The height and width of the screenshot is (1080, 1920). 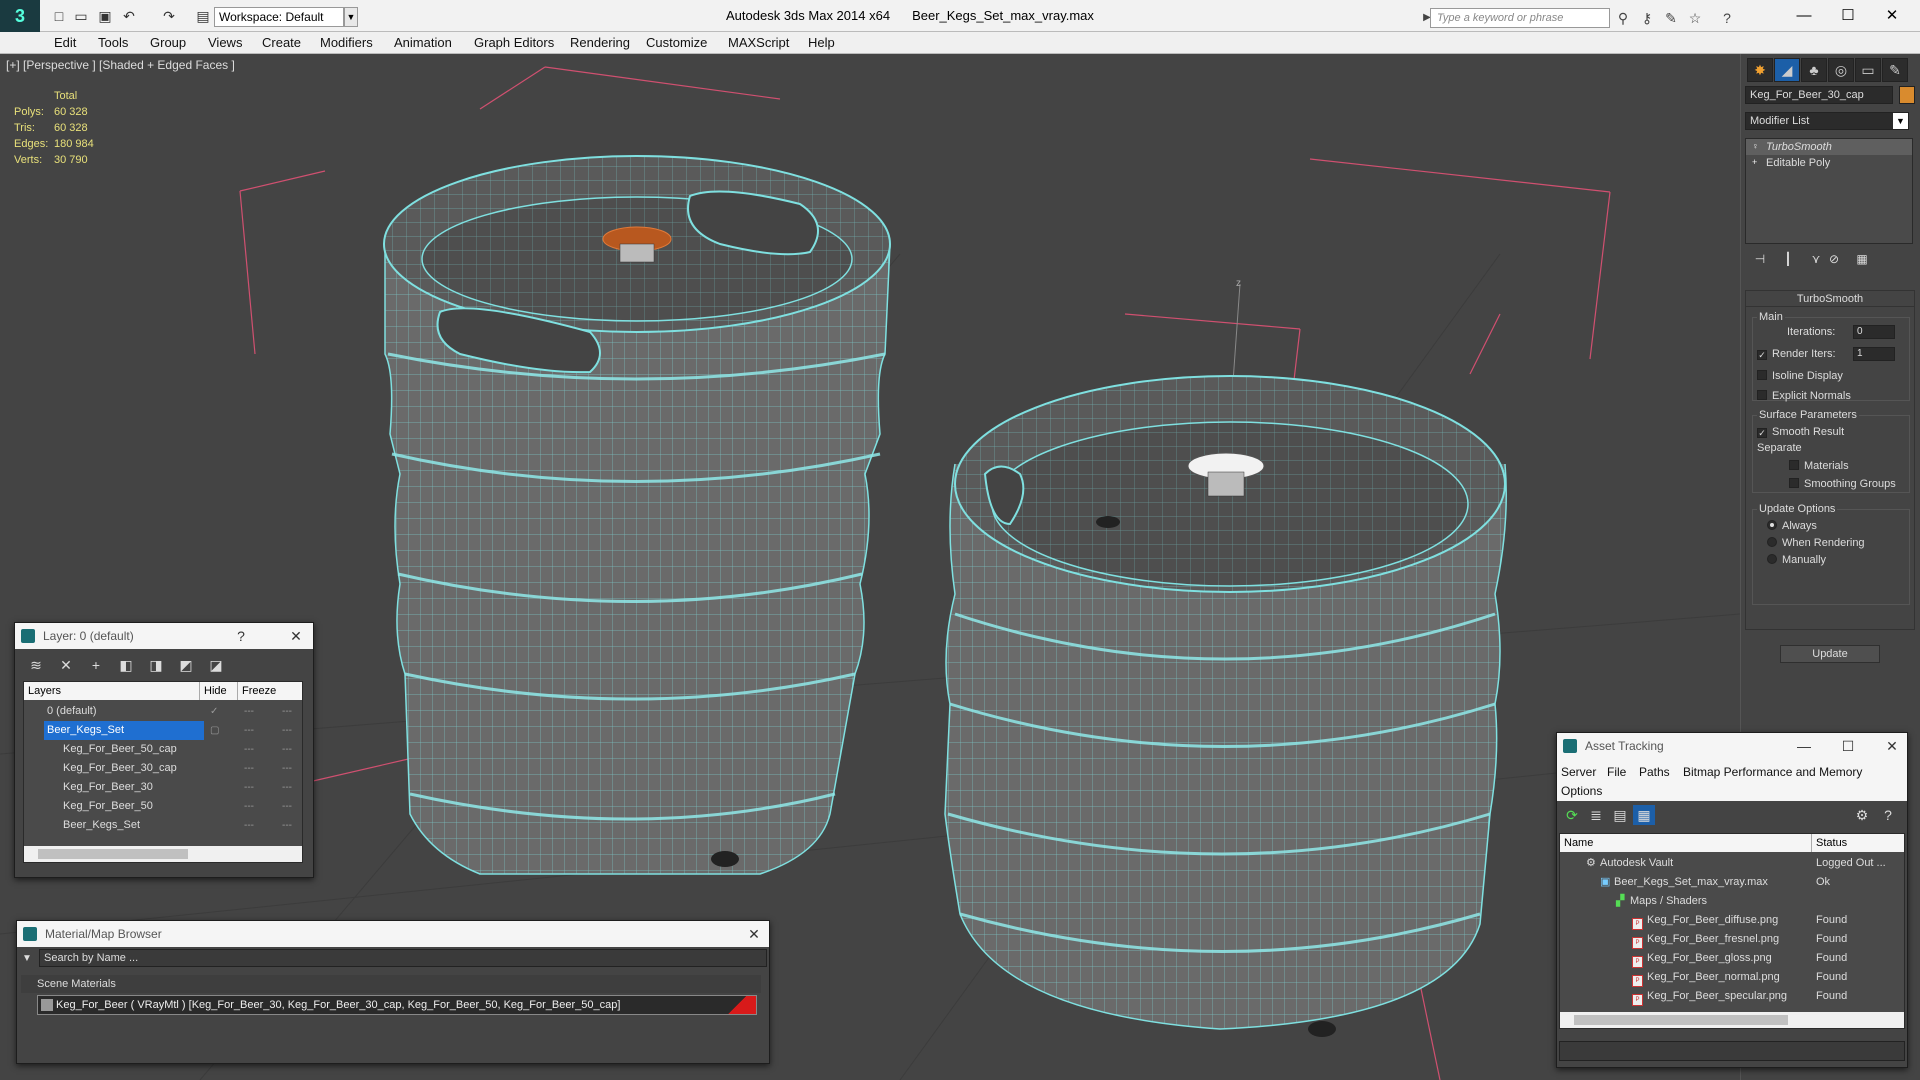 I want to click on plus-icon: +, so click(x=1757, y=162).